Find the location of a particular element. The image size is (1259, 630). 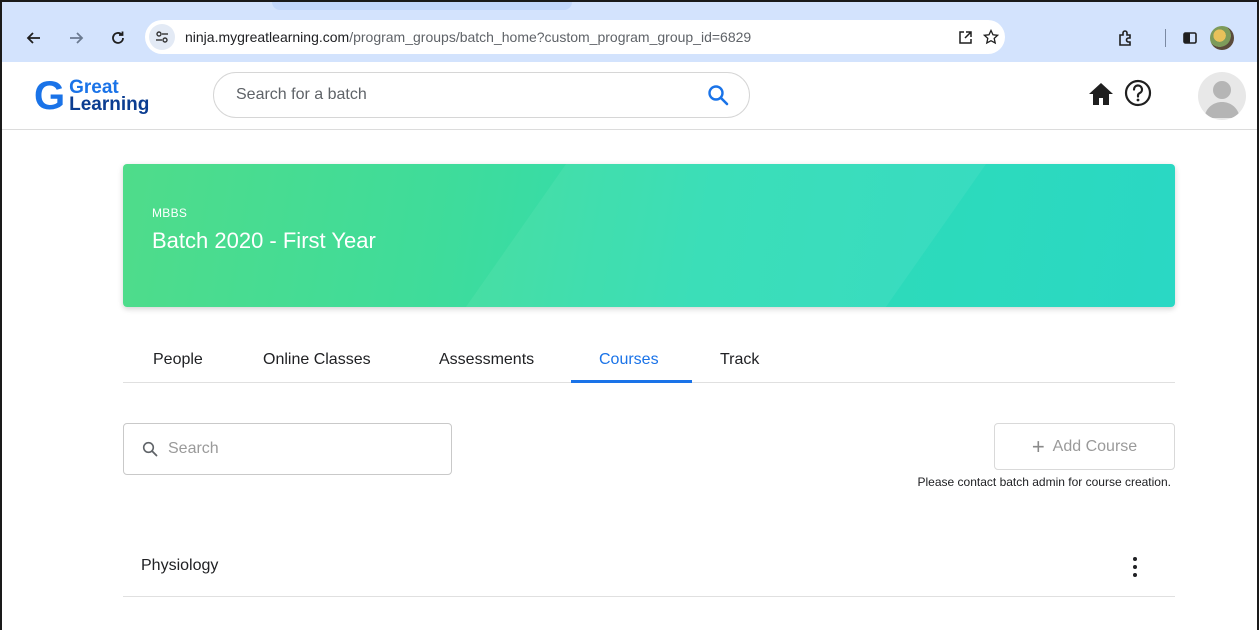

add-course-button: + Add Course is located at coordinates (1084, 446).